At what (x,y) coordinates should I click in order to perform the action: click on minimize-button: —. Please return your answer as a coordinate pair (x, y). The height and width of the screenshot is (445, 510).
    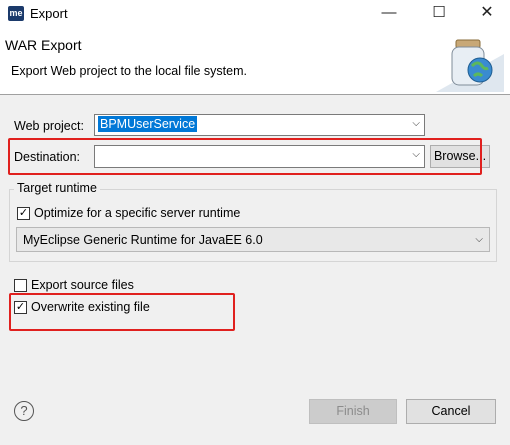
    Looking at the image, I should click on (389, 14).